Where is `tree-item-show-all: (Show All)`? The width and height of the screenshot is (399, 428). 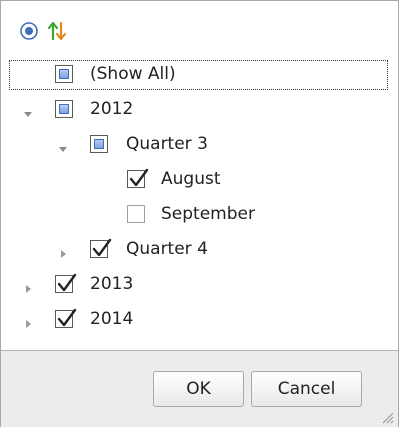
tree-item-show-all: (Show All) is located at coordinates (199, 74).